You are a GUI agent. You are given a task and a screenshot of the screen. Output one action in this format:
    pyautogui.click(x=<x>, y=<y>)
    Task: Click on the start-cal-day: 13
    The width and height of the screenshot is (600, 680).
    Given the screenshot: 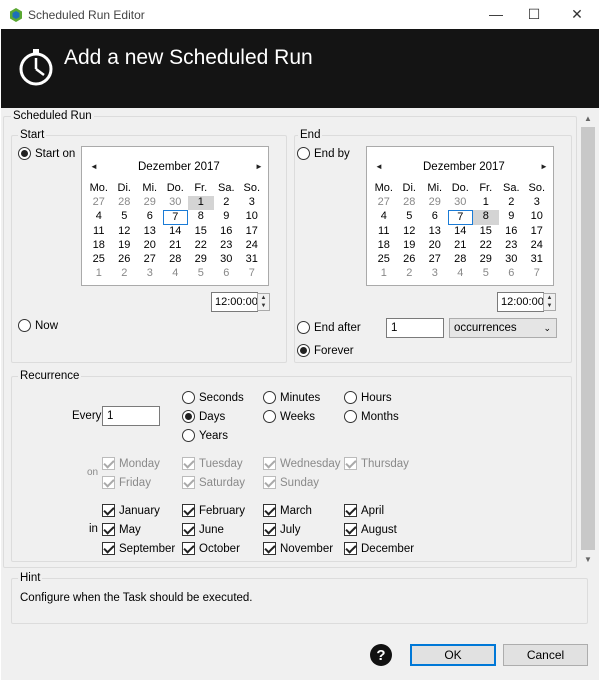 What is the action you would take?
    pyautogui.click(x=150, y=232)
    